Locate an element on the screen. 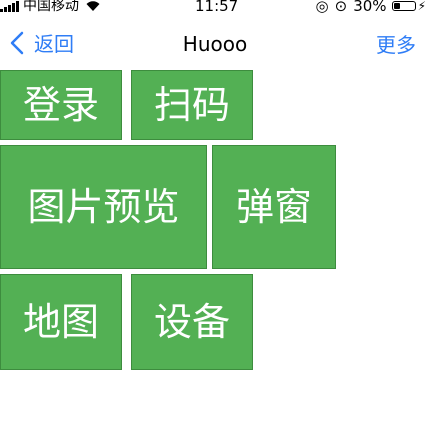 The height and width of the screenshot is (438, 430). wifi-icon is located at coordinates (93, 6).